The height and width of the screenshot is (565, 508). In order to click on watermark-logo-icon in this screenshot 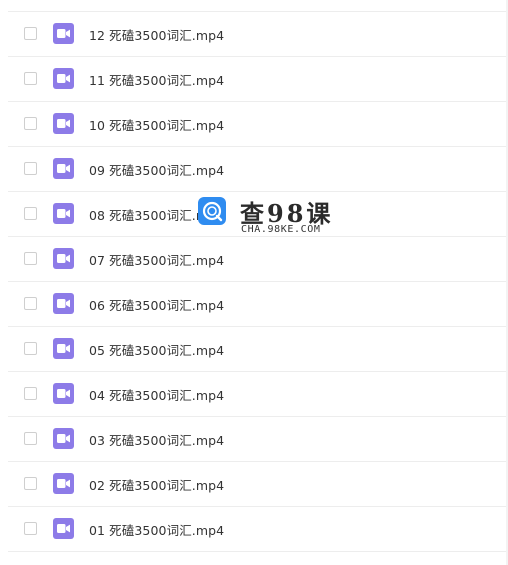, I will do `click(212, 211)`.